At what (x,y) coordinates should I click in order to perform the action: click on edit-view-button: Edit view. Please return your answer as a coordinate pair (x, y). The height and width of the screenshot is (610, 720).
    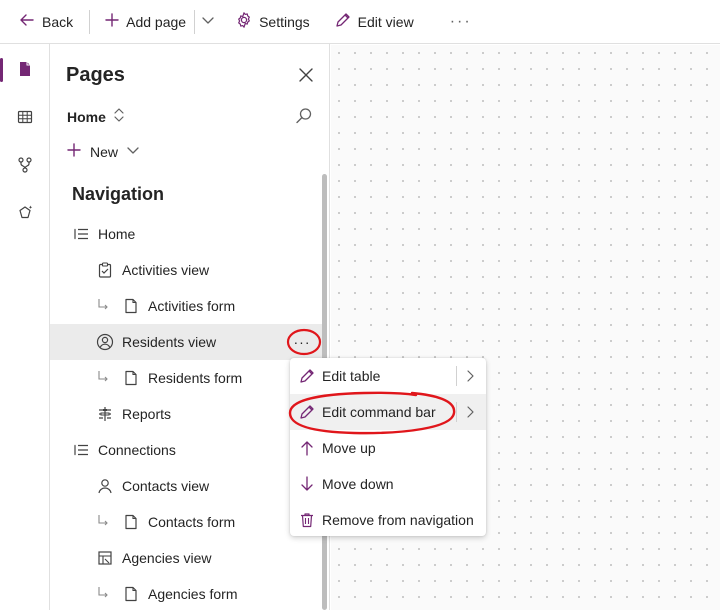
    Looking at the image, I should click on (372, 22).